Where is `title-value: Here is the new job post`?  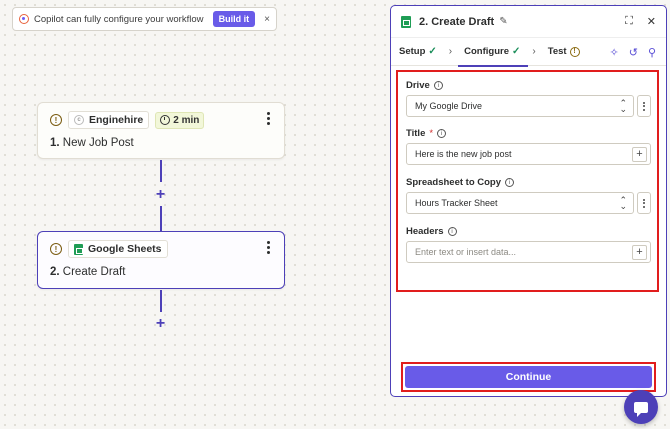
title-value: Here is the new job post is located at coordinates (463, 154).